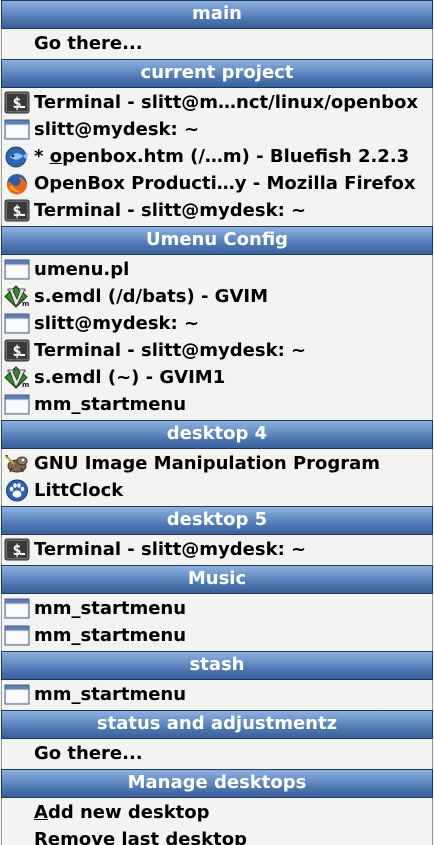  What do you see at coordinates (79, 490) in the screenshot?
I see `menu-item-label: LittClock` at bounding box center [79, 490].